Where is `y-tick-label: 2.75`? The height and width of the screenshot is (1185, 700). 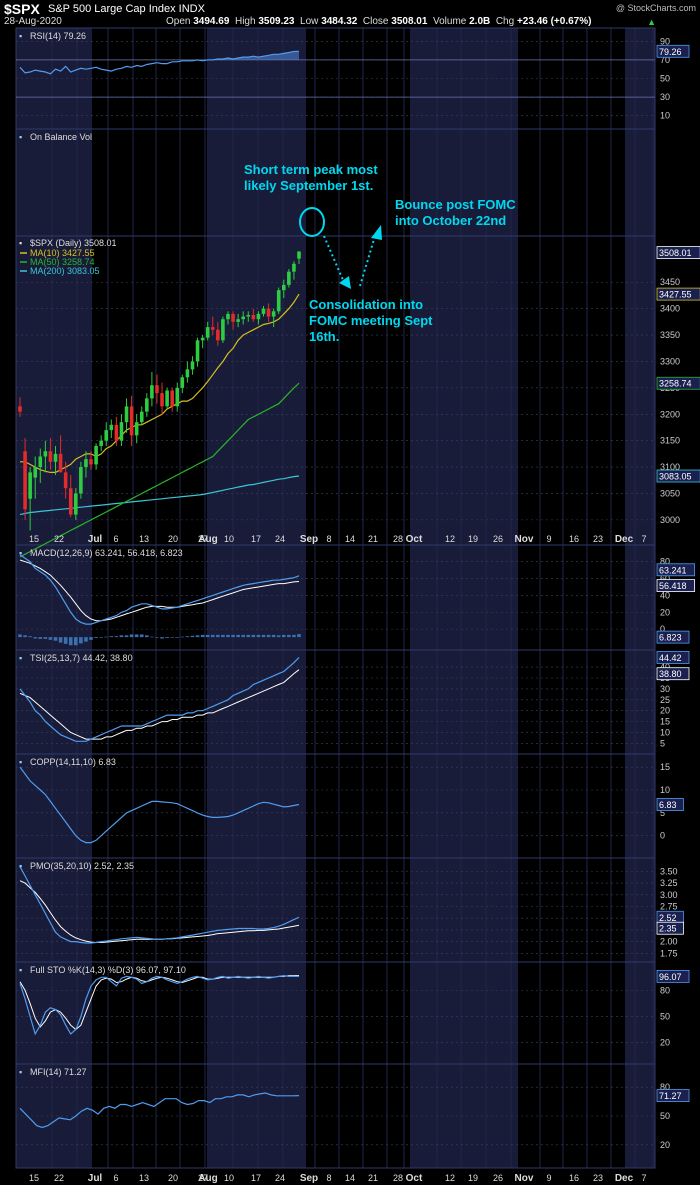 y-tick-label: 2.75 is located at coordinates (669, 906).